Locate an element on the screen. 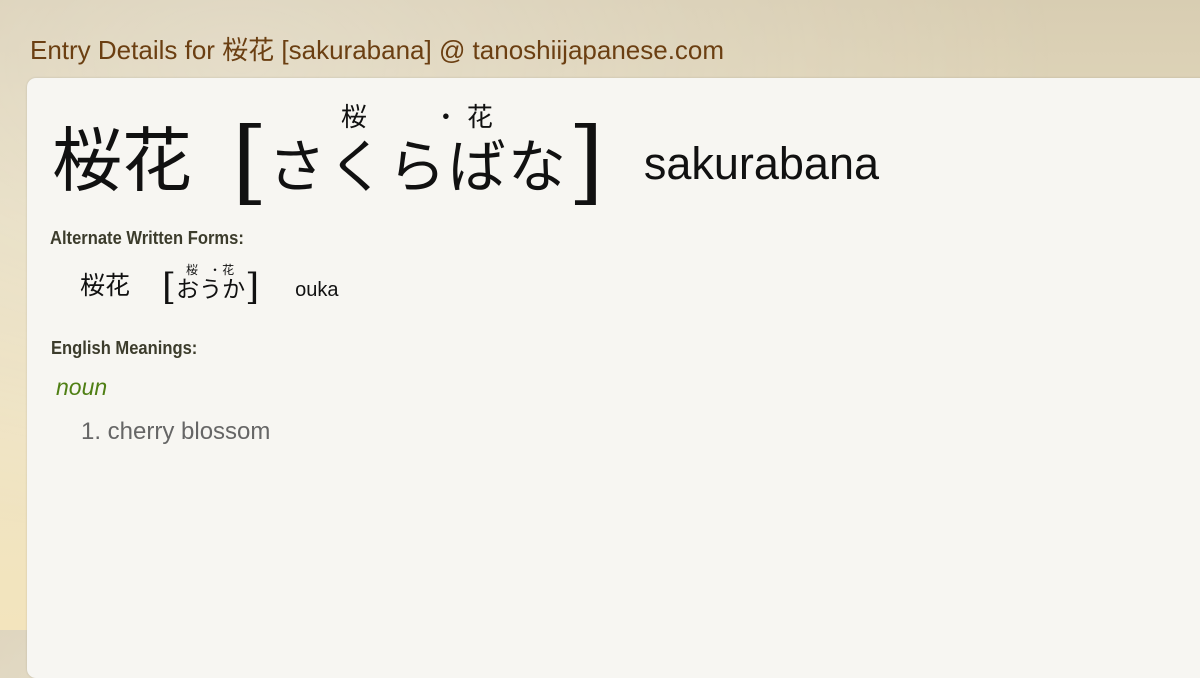  alternate-form-reading: 桜・花 おうか is located at coordinates (210, 281).